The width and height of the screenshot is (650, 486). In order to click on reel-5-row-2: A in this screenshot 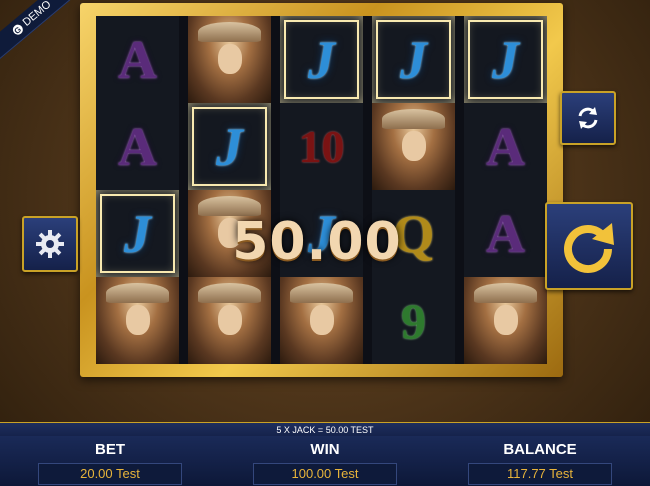, I will do `click(505, 146)`.